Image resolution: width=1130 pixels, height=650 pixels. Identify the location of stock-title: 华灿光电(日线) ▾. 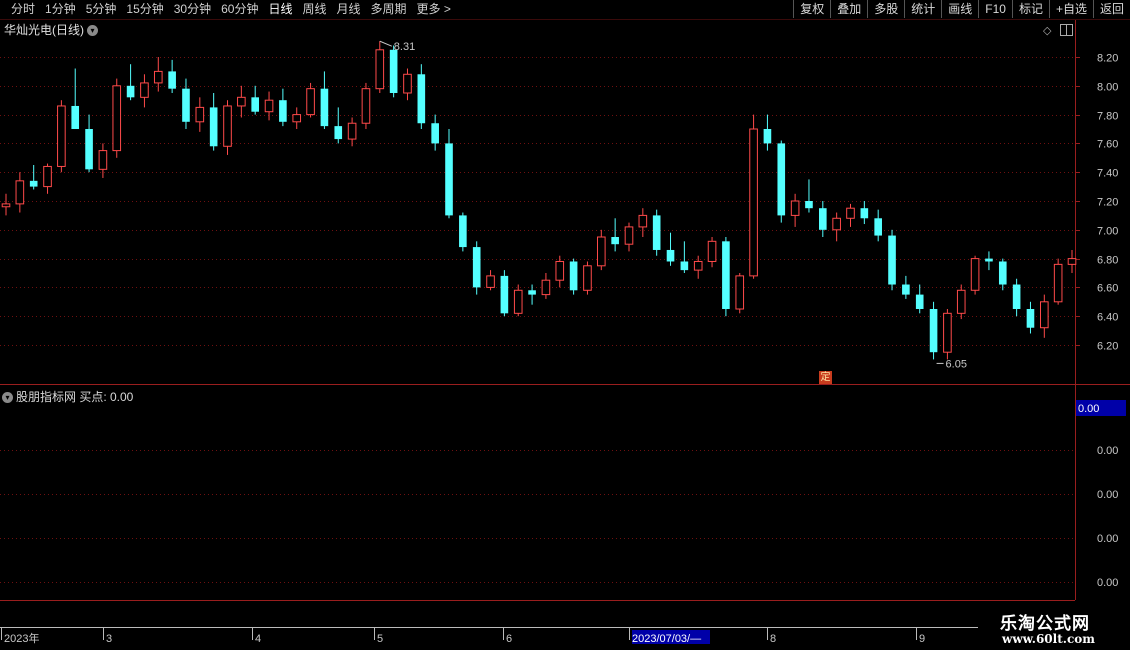
(51, 29).